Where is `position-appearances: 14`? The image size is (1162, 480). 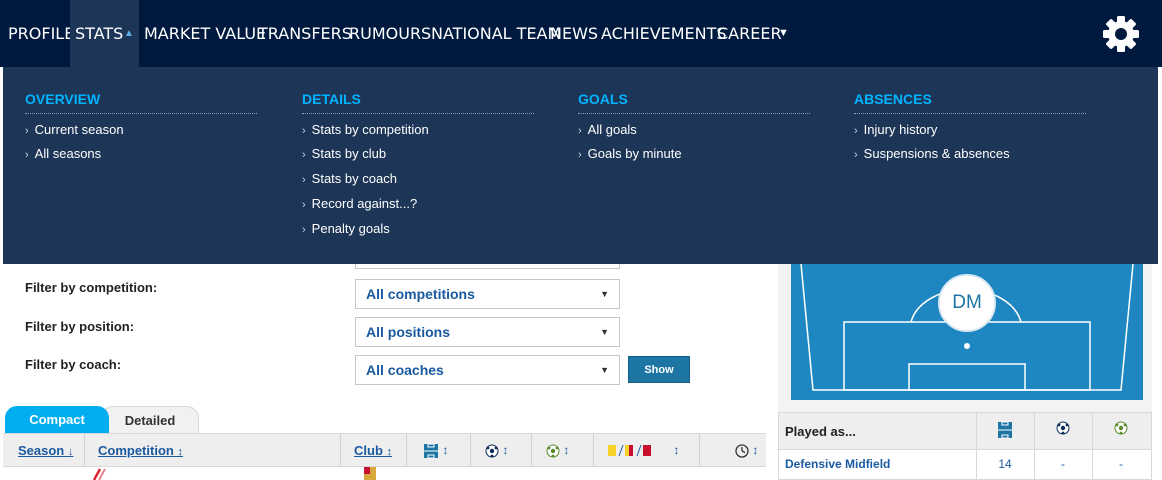 position-appearances: 14 is located at coordinates (1005, 464).